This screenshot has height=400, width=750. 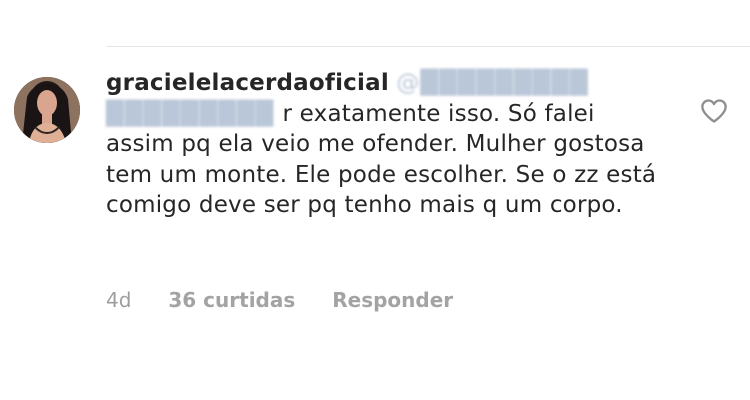 I want to click on top-divider, so click(x=428, y=46).